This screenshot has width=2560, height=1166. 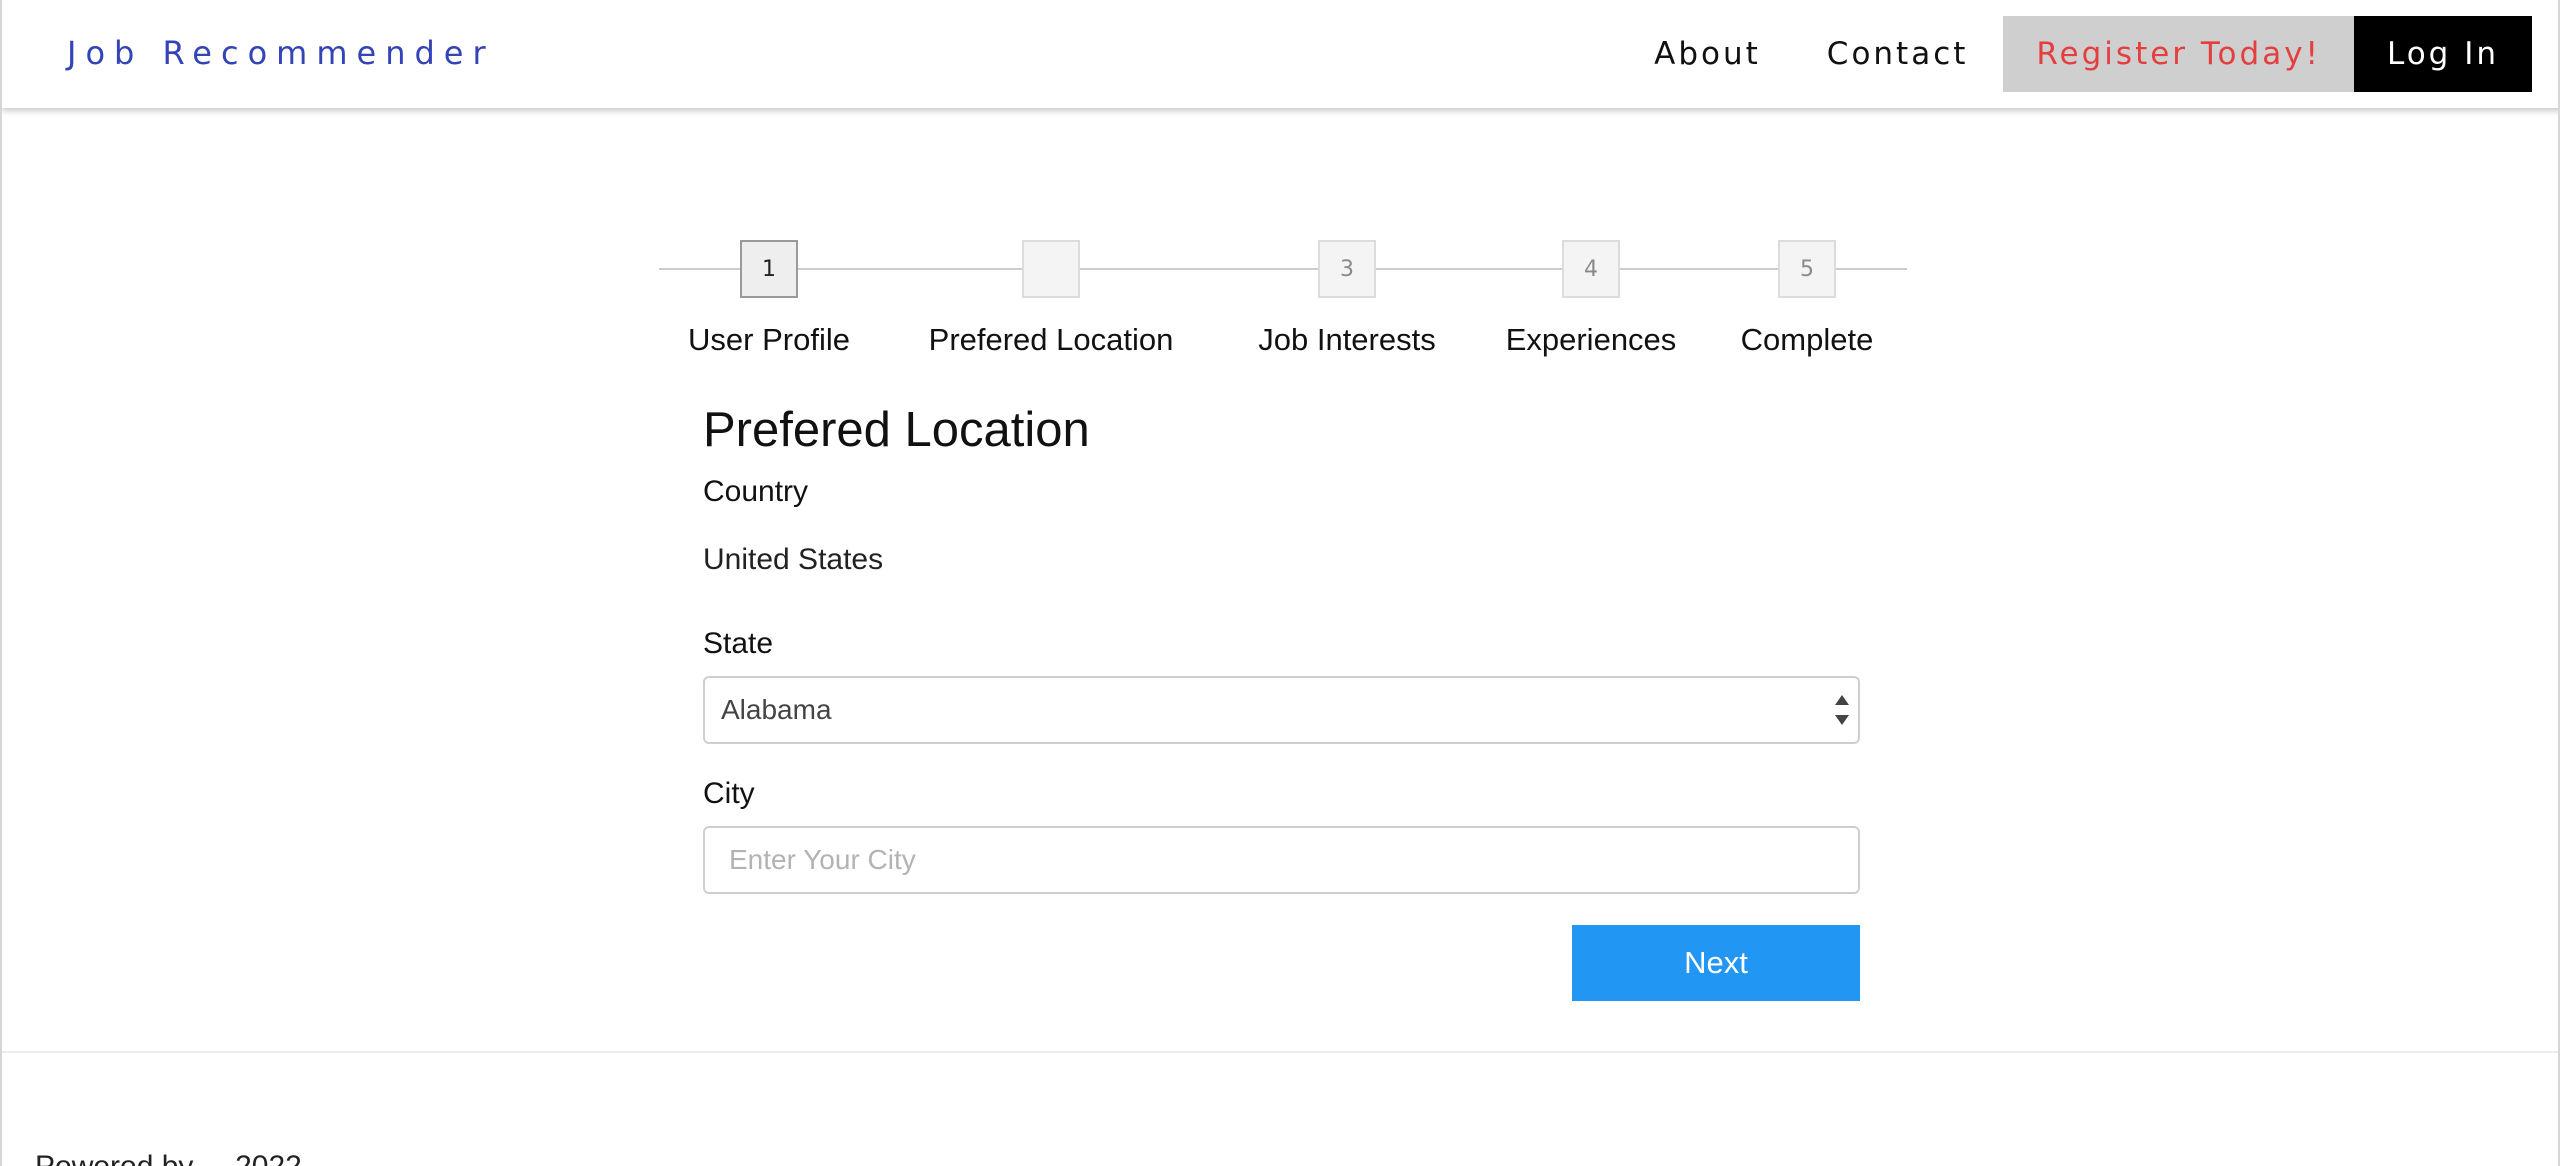 I want to click on form-title: Prefered Location, so click(x=896, y=430).